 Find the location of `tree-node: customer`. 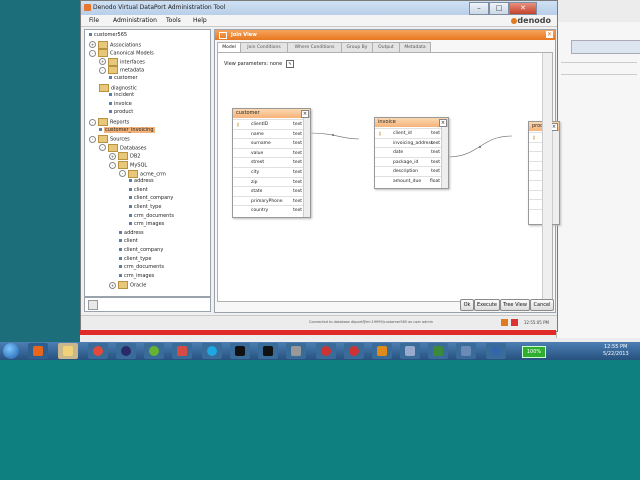

tree-node: customer is located at coordinates (123, 79).